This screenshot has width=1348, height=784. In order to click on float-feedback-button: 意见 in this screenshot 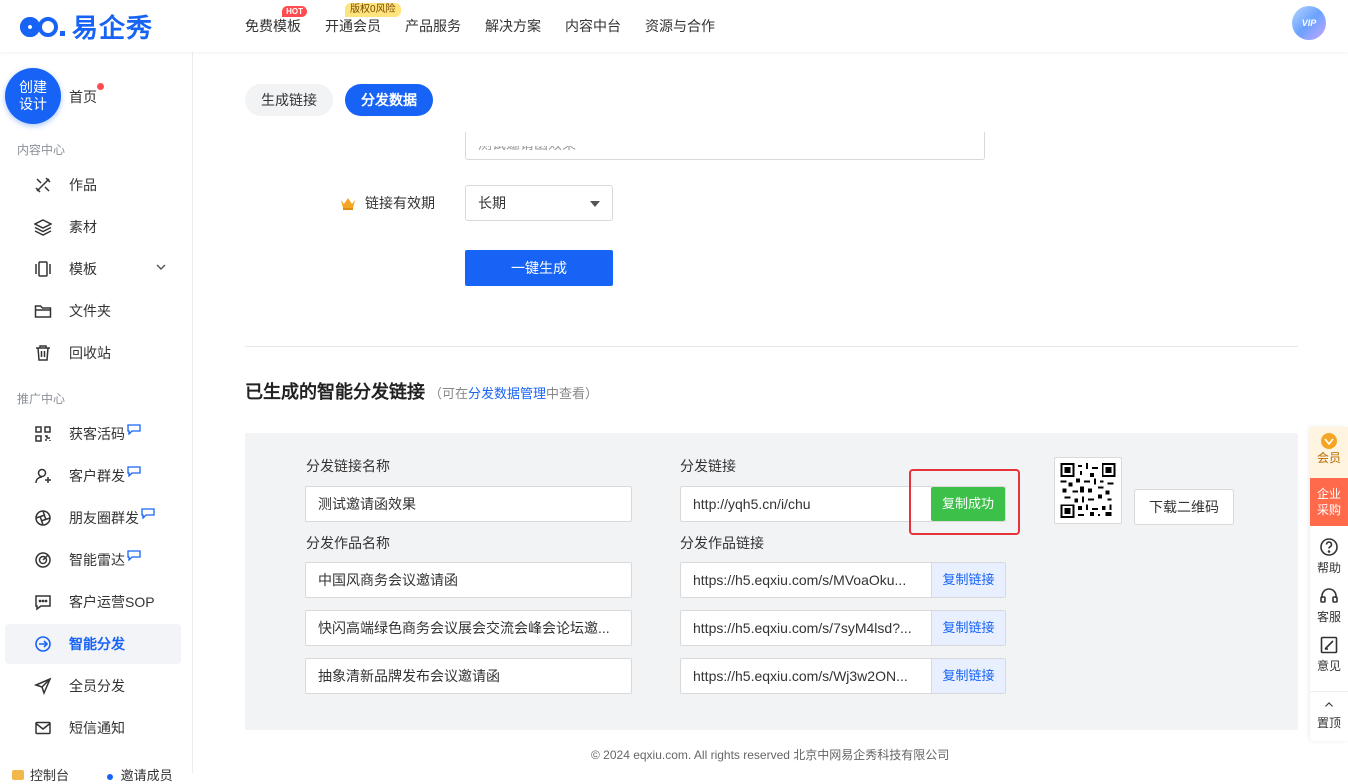, I will do `click(1329, 653)`.